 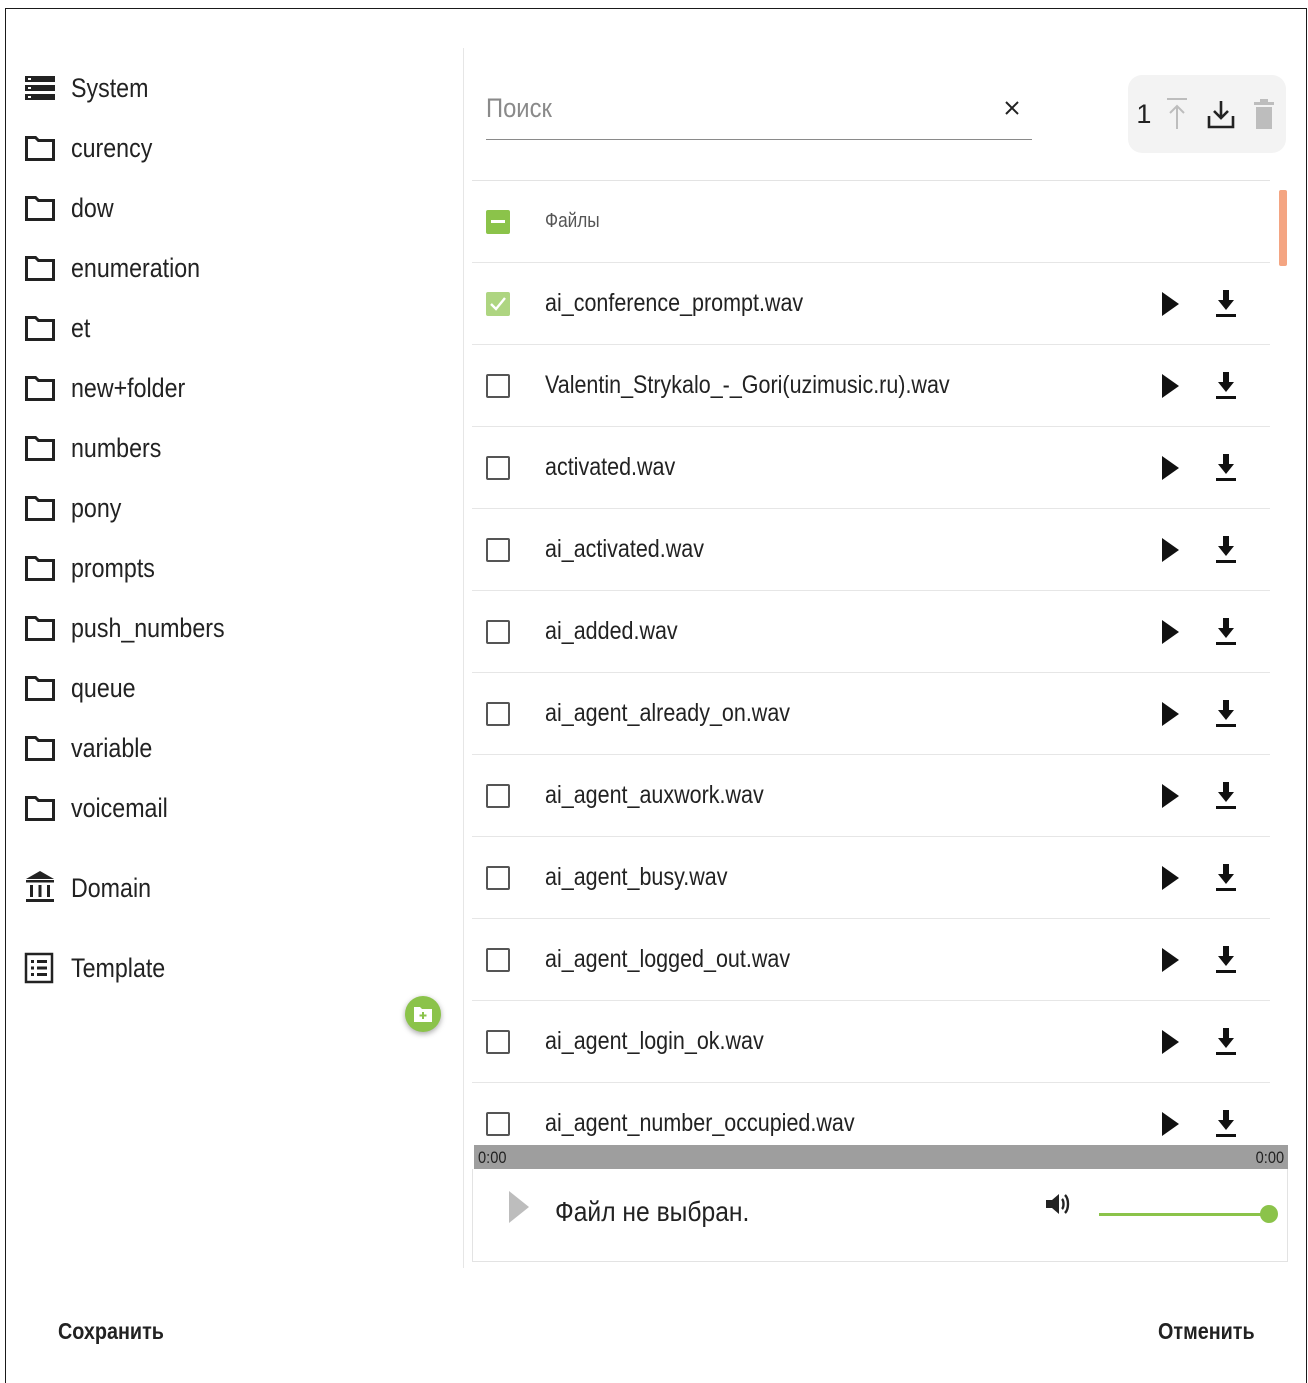 What do you see at coordinates (871, 878) in the screenshot?
I see `file-row: ai_agent_busy.wav` at bounding box center [871, 878].